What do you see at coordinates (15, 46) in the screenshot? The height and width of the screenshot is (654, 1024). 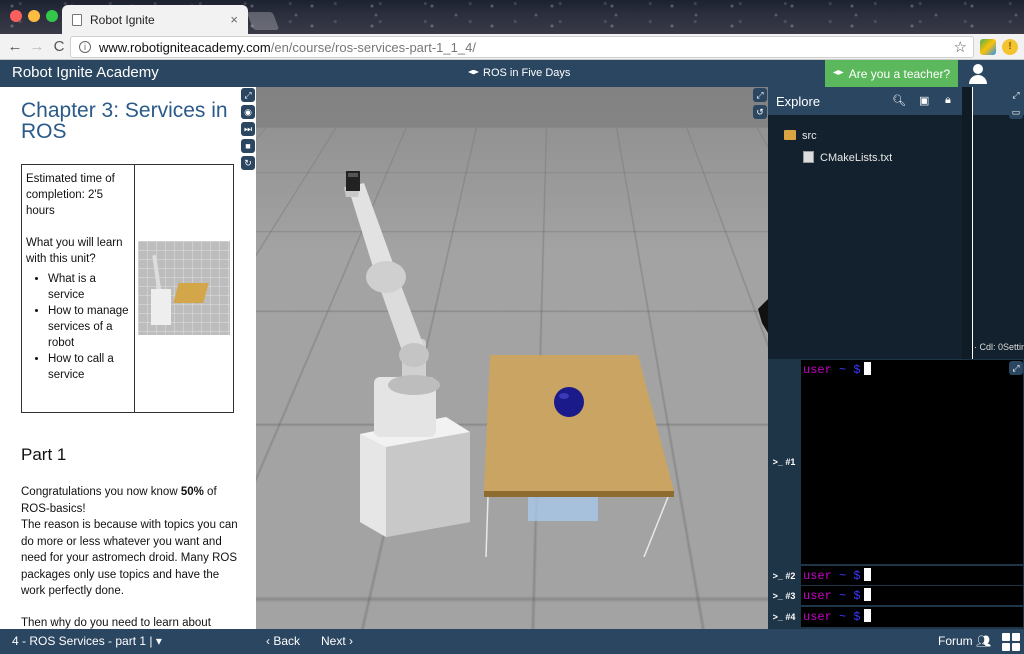 I see `back-arrow-icon: ←` at bounding box center [15, 46].